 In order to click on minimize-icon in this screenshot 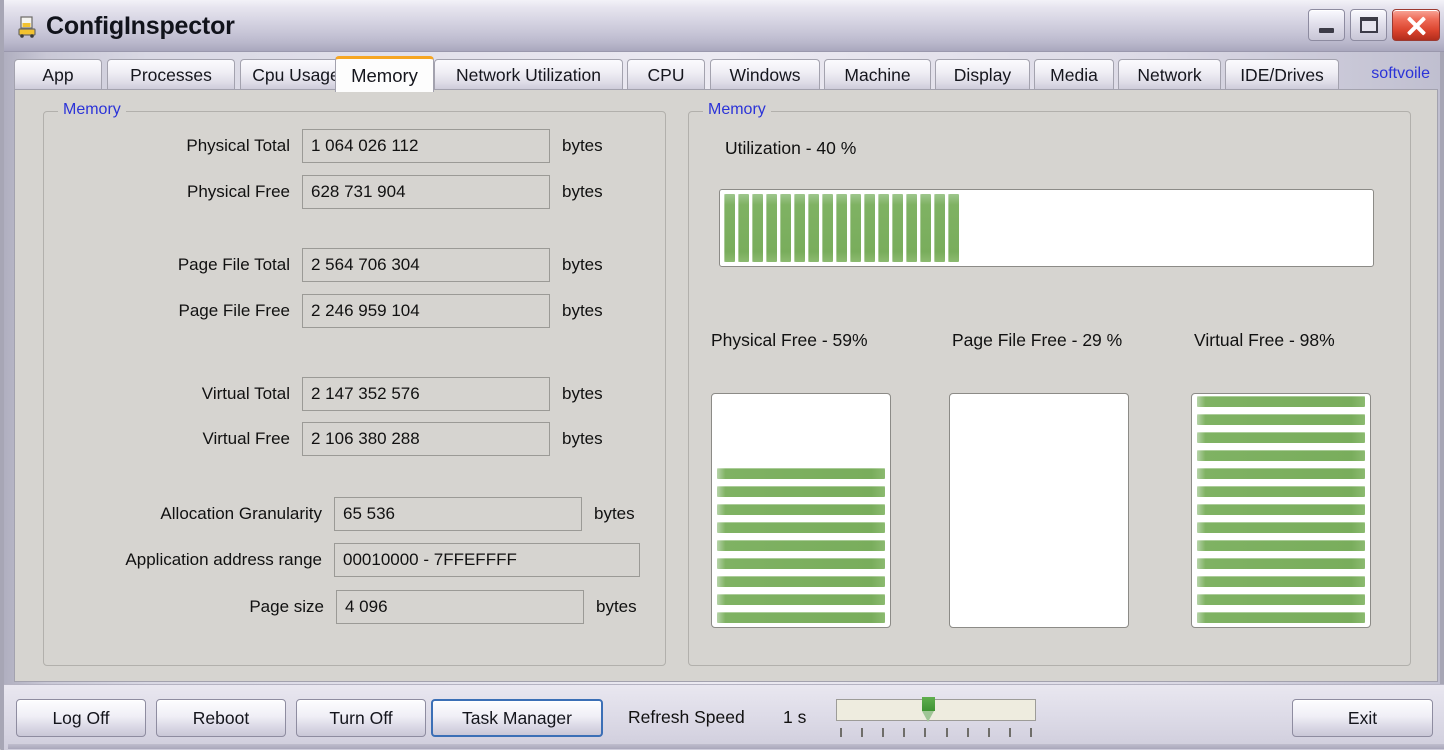, I will do `click(1326, 30)`.